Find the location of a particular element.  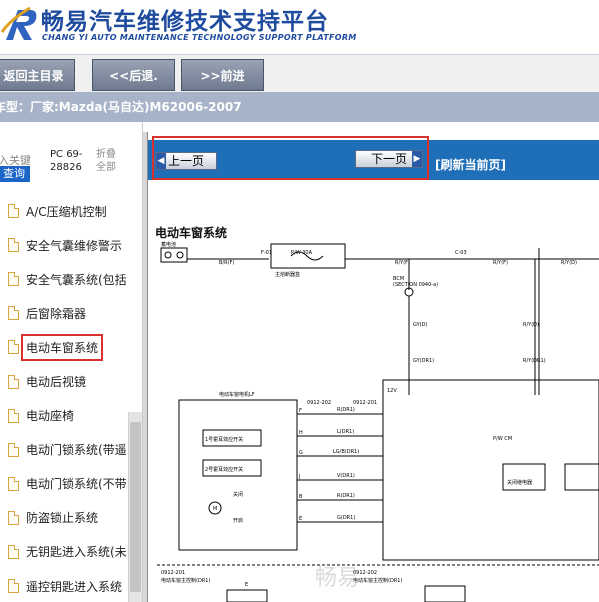

diagram-label: M is located at coordinates (215, 509).